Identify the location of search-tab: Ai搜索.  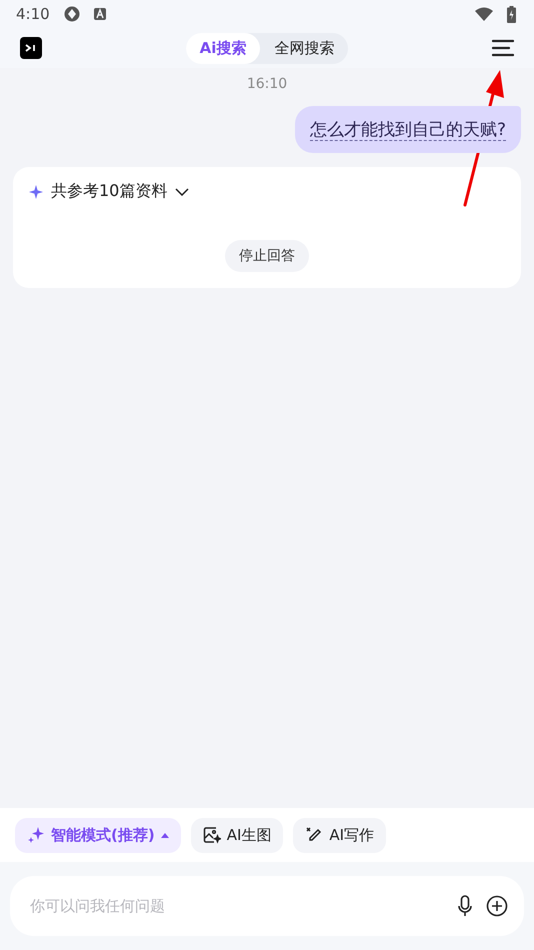
(223, 48).